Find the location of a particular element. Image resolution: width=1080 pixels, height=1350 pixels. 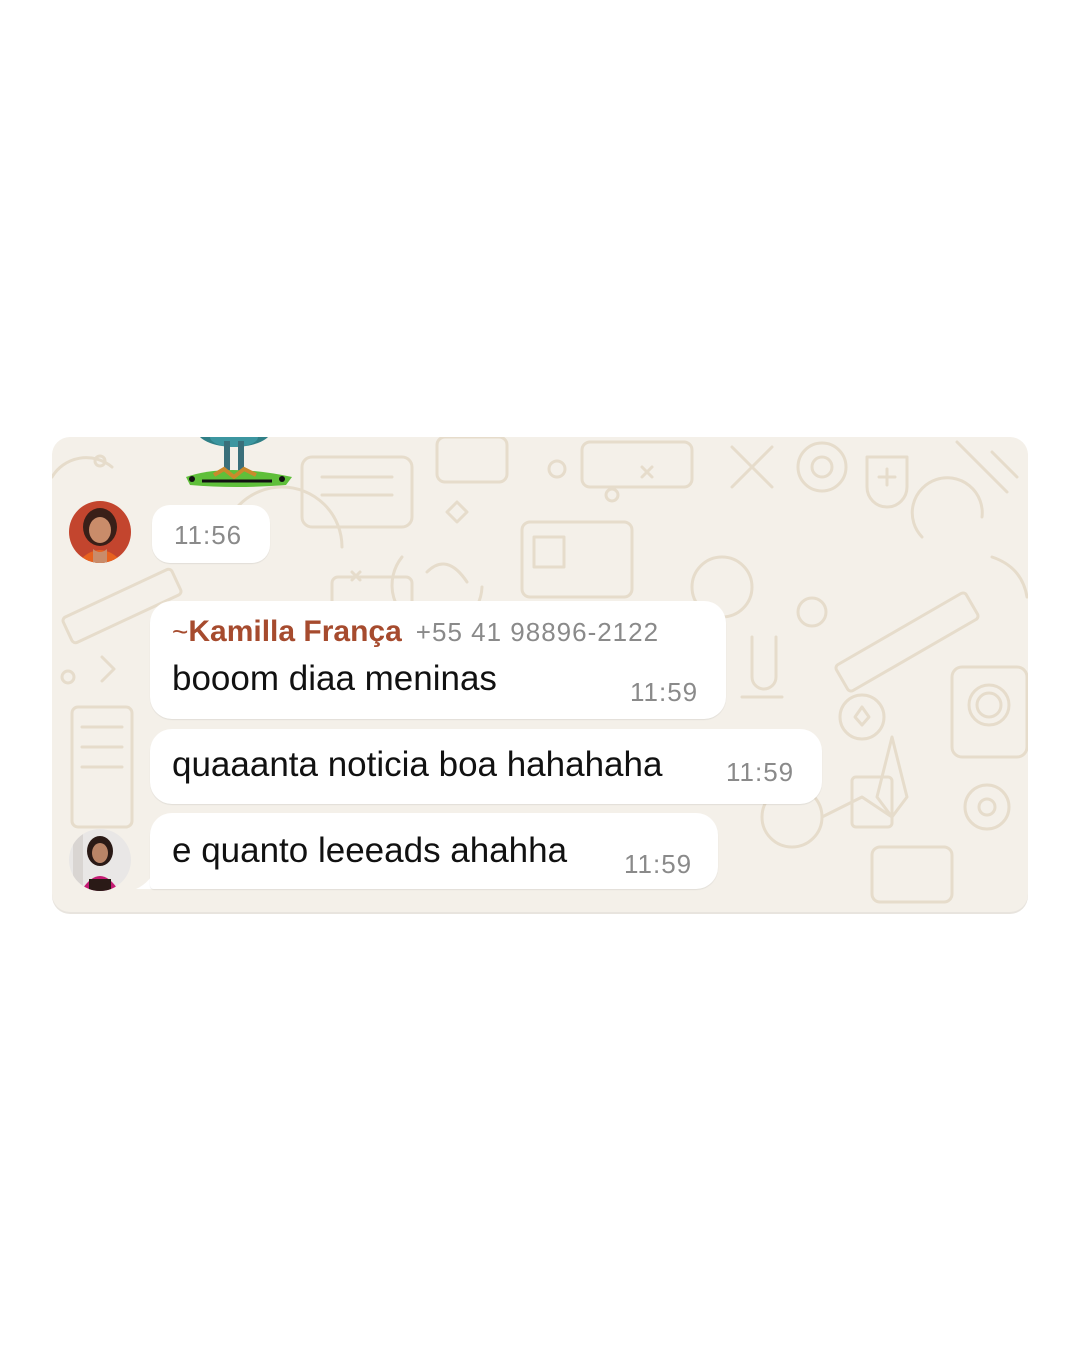

message-bubble: e quanto leeeads ahahha 11:59 is located at coordinates (434, 851).